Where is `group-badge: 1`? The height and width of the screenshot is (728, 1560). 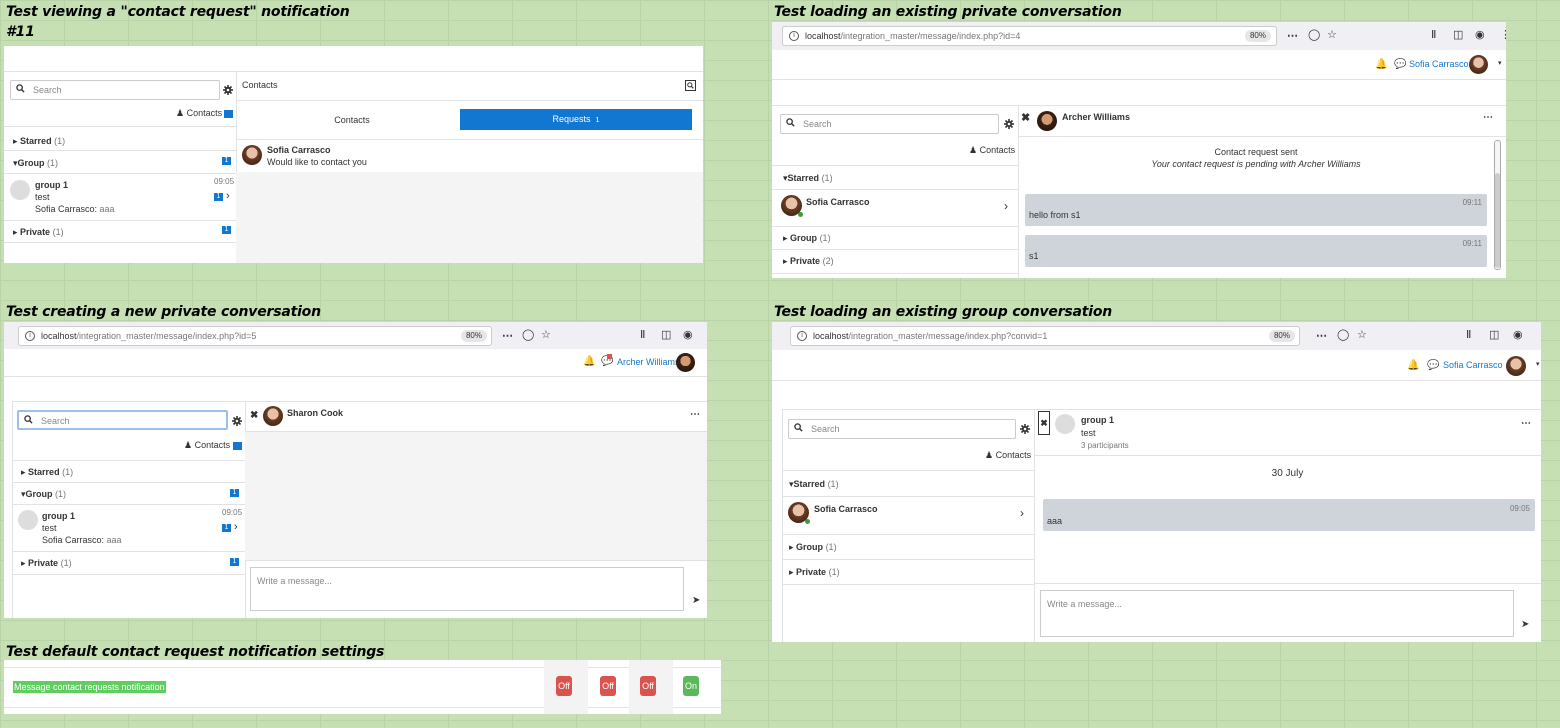
group-badge: 1 is located at coordinates (226, 161).